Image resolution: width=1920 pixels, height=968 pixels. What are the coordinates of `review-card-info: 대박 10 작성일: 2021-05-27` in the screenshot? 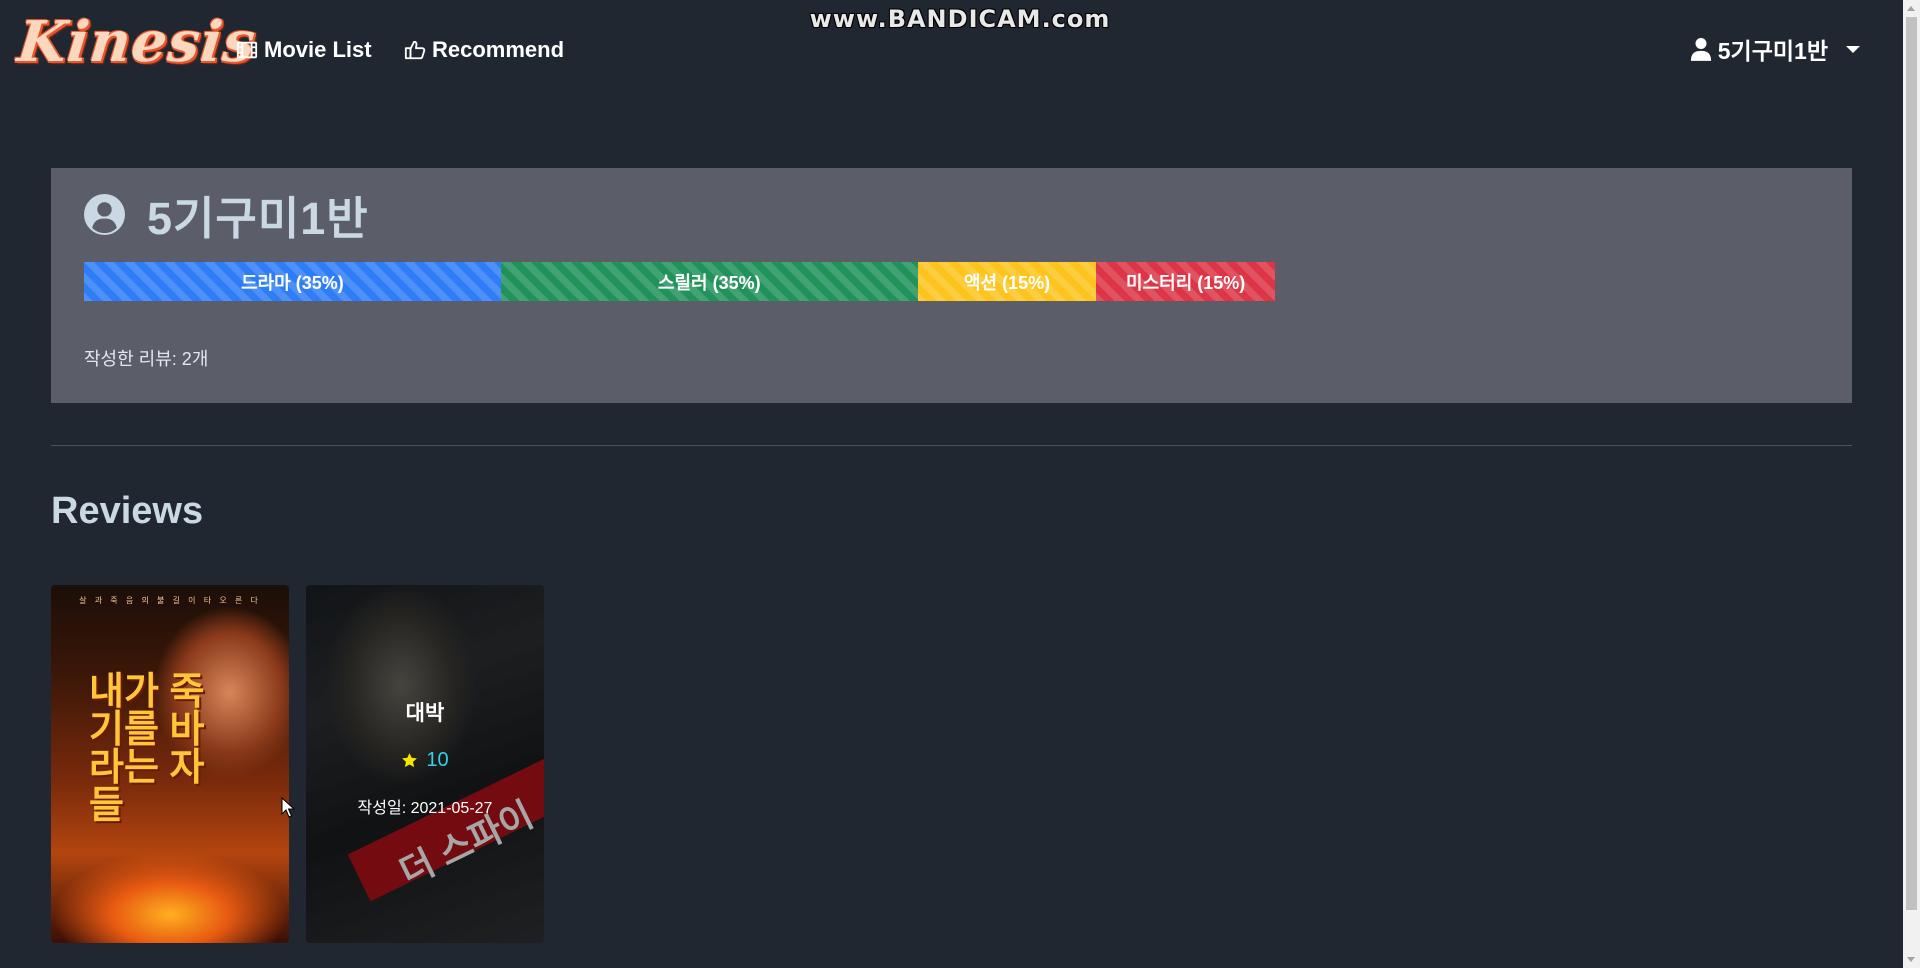 It's located at (425, 757).